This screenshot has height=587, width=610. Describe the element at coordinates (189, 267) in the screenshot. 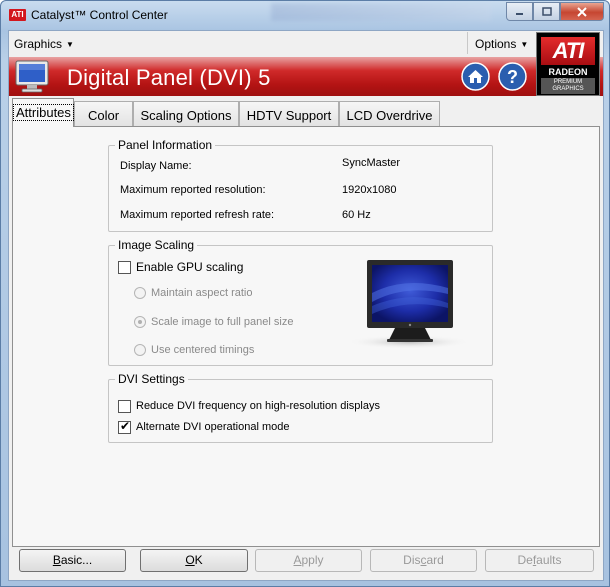

I see `enable-gpu-scaling-label: Enable GPU scaling` at that location.